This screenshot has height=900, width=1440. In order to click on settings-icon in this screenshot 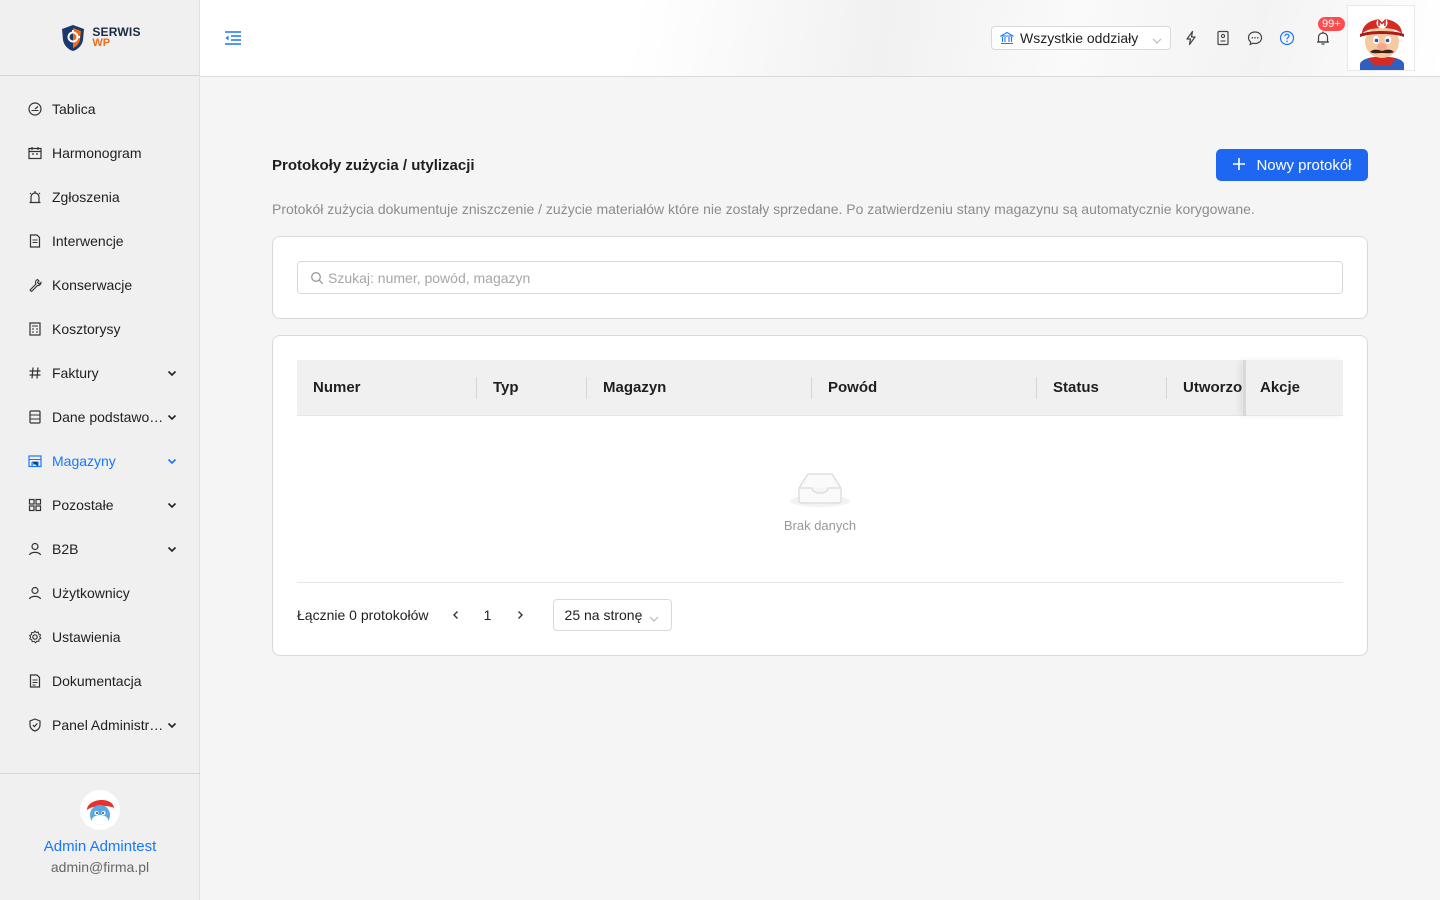, I will do `click(35, 637)`.